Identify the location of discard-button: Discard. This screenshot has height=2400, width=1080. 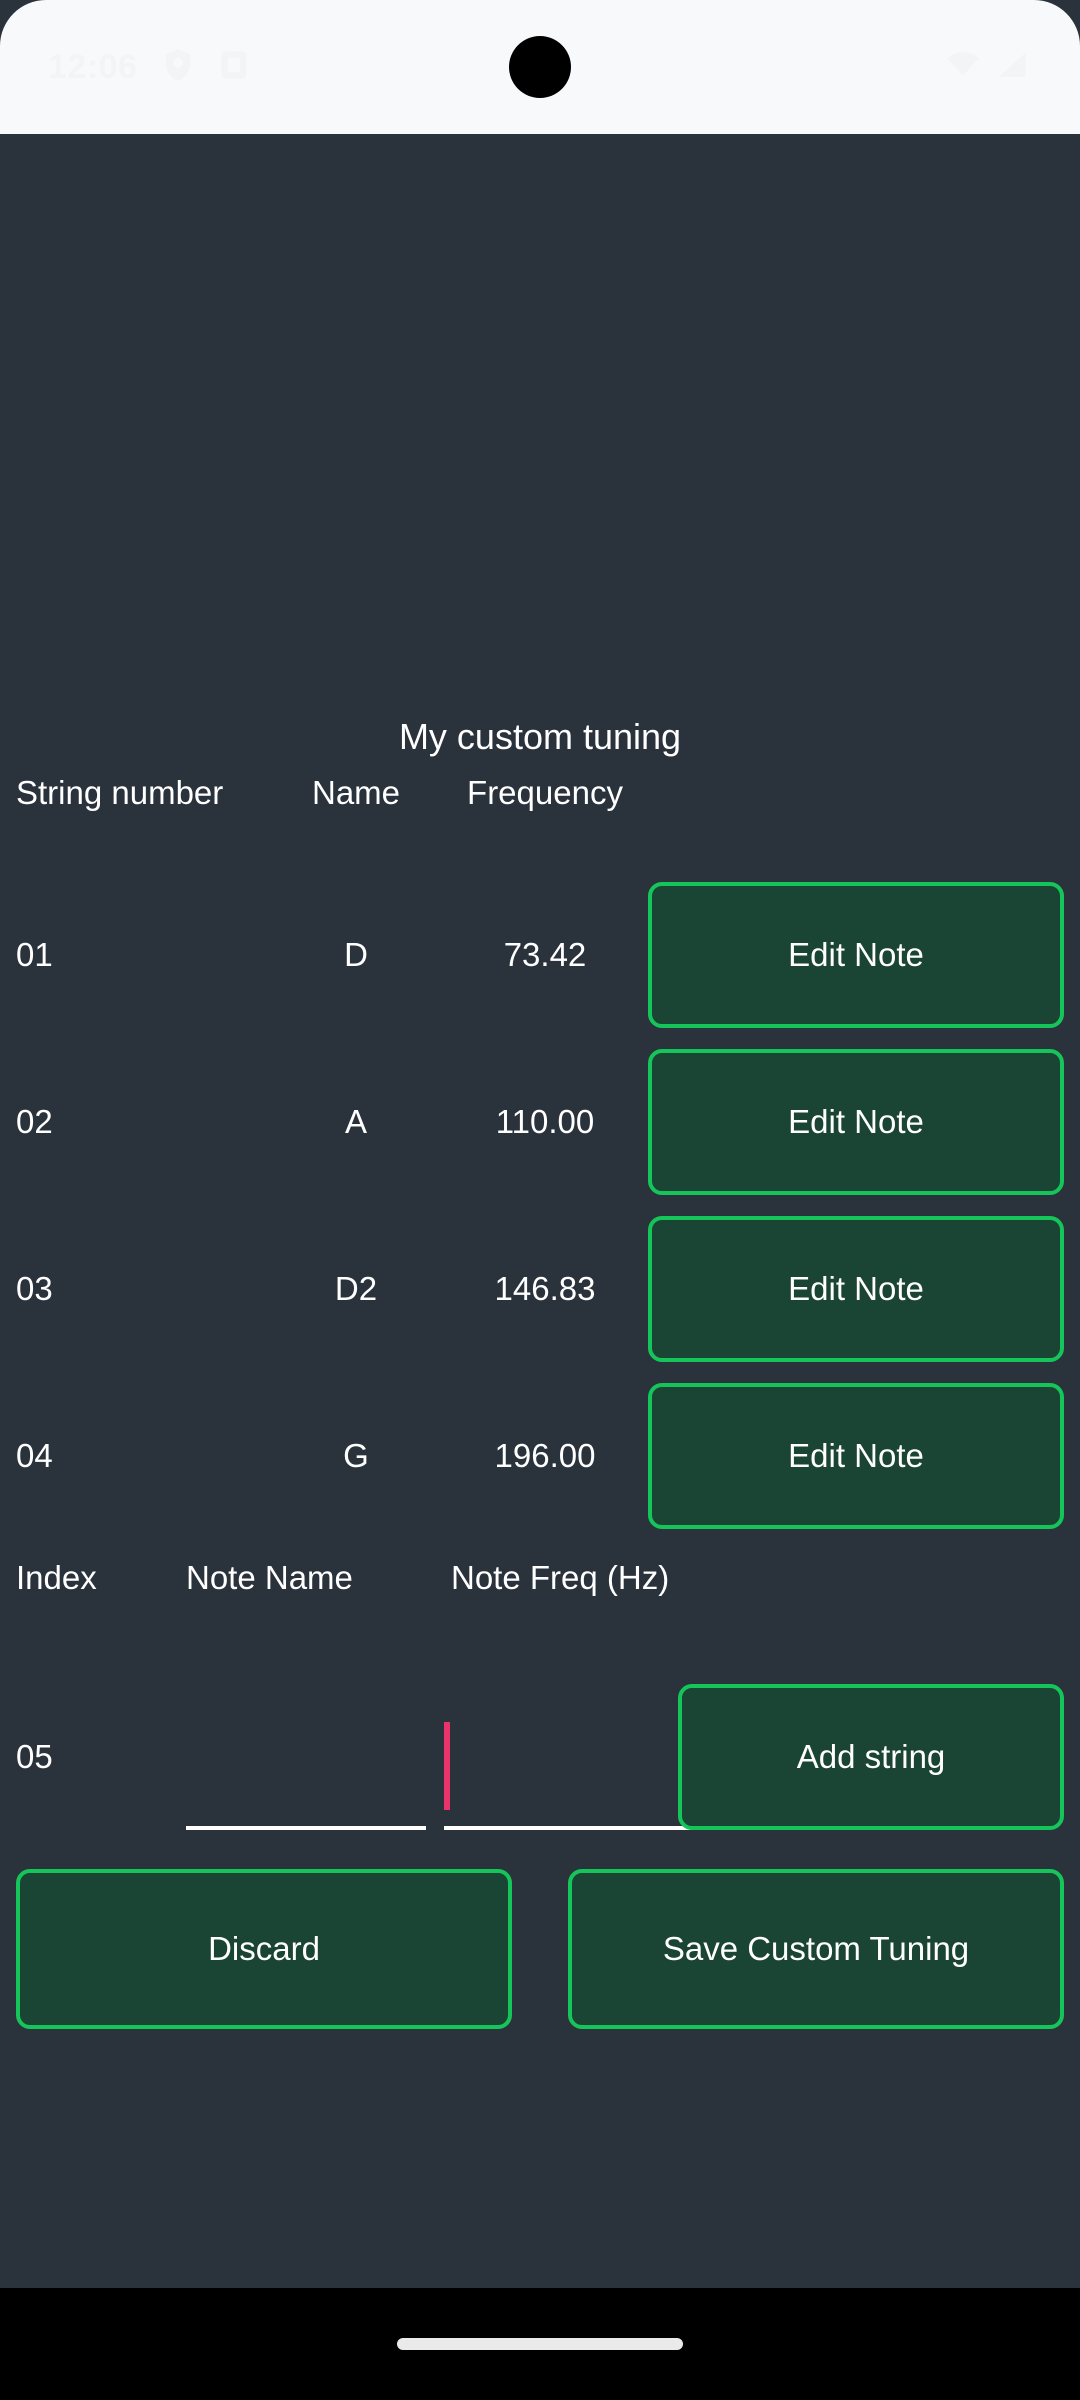
(264, 1949).